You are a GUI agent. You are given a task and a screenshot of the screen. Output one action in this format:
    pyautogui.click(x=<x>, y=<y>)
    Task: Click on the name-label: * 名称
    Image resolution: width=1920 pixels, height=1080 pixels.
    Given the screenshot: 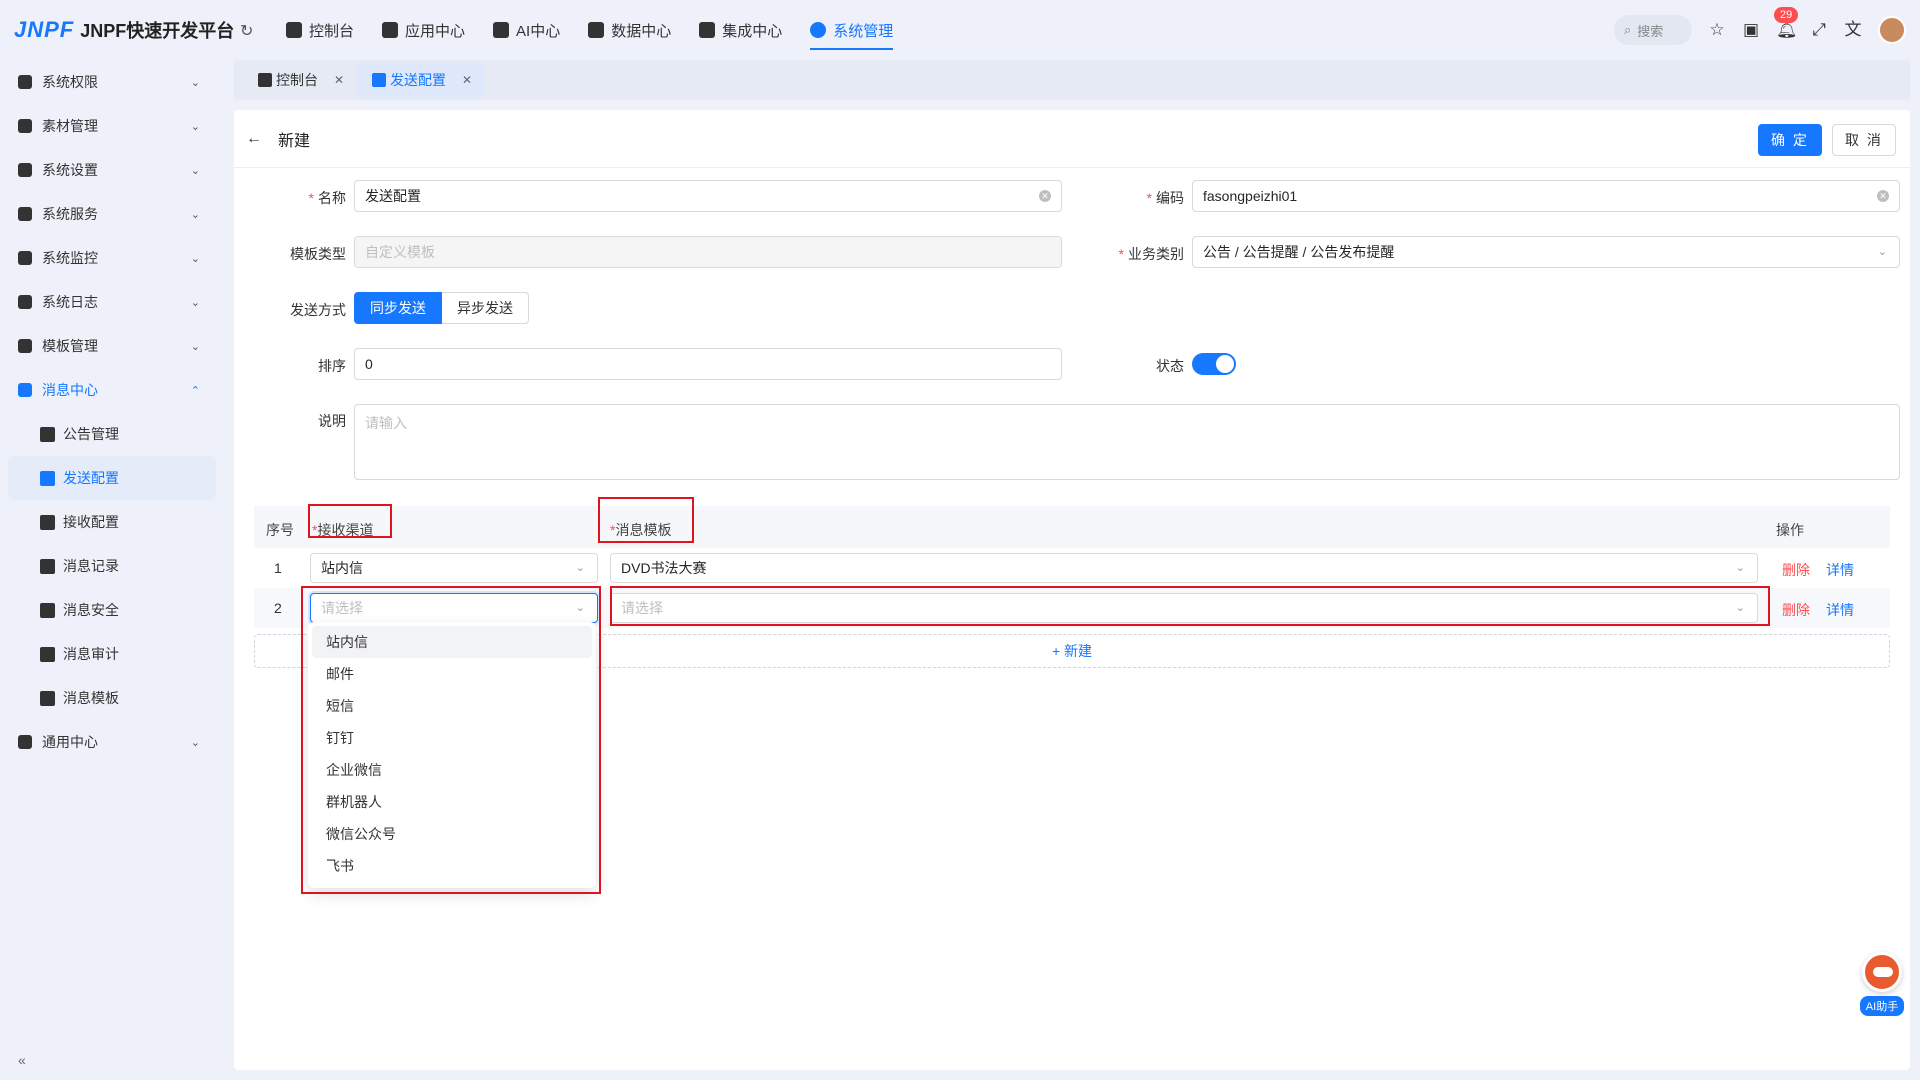 What is the action you would take?
    pyautogui.click(x=310, y=198)
    